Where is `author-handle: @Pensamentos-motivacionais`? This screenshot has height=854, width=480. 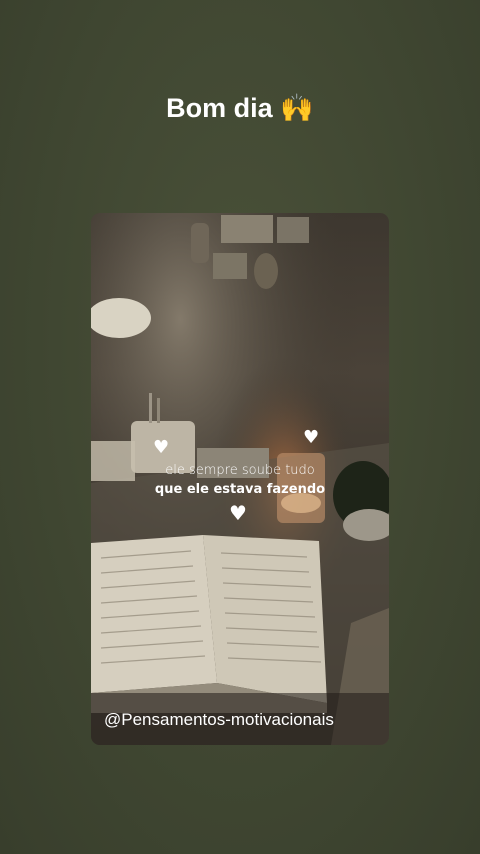
author-handle: @Pensamentos-motivacionais is located at coordinates (219, 720).